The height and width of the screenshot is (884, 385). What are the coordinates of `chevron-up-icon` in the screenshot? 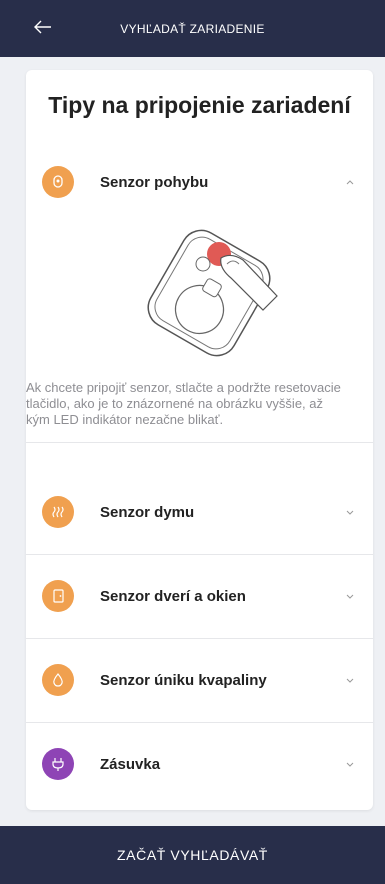 It's located at (350, 182).